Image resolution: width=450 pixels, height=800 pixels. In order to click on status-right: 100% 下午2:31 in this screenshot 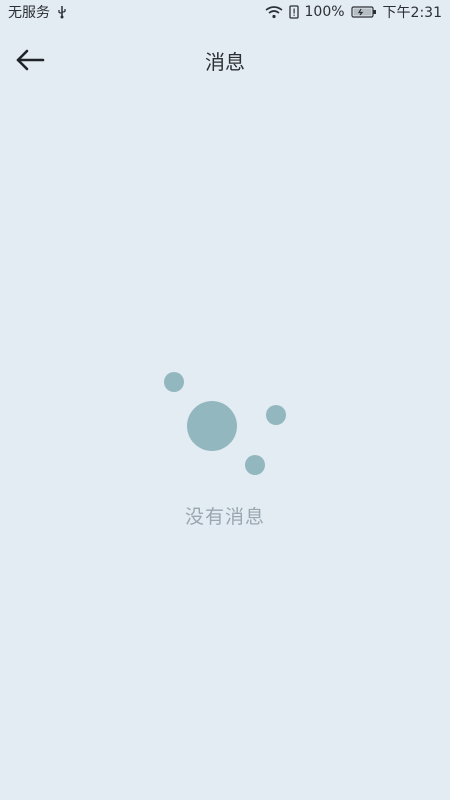, I will do `click(353, 12)`.